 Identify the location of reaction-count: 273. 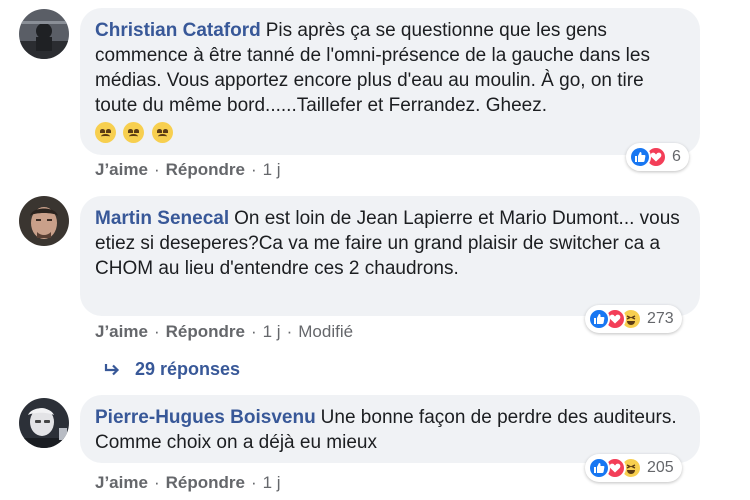
(660, 318).